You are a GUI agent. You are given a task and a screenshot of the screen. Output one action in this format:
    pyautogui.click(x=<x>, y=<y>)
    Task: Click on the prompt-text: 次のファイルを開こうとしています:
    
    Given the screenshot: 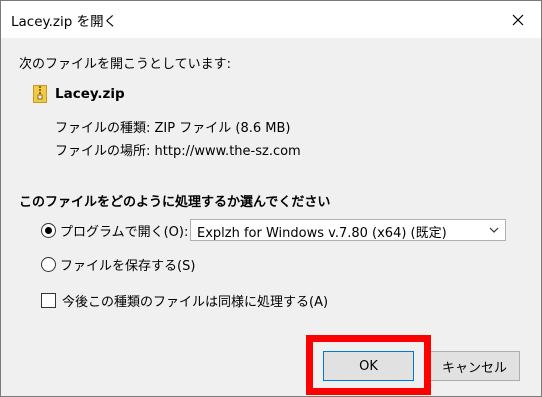 What is the action you would take?
    pyautogui.click(x=125, y=64)
    